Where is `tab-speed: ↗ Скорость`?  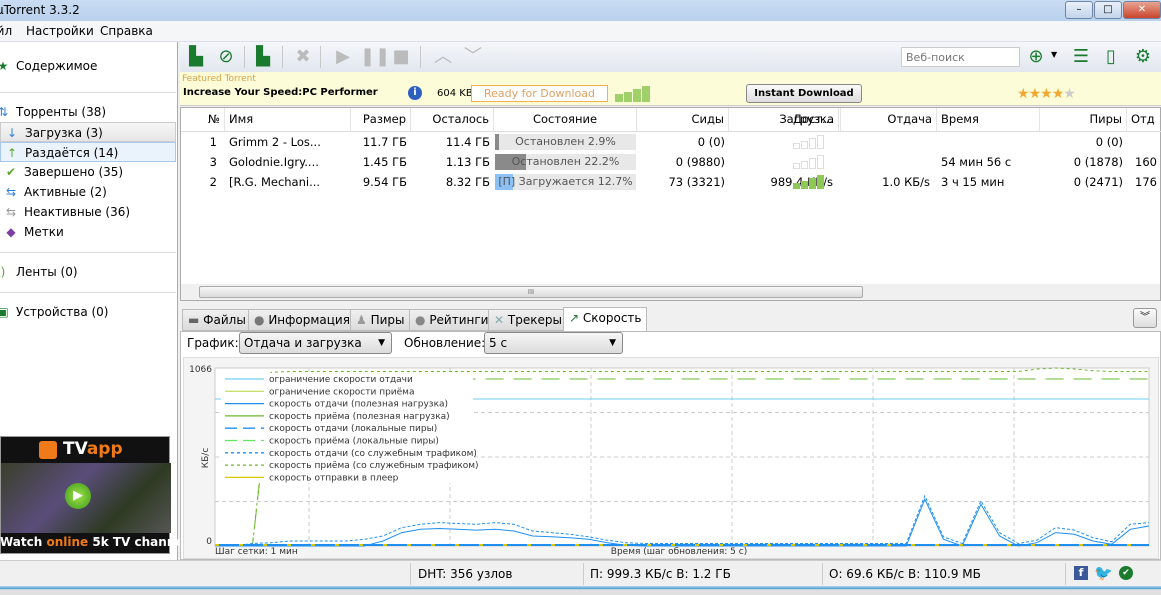 tab-speed: ↗ Скорость is located at coordinates (605, 319).